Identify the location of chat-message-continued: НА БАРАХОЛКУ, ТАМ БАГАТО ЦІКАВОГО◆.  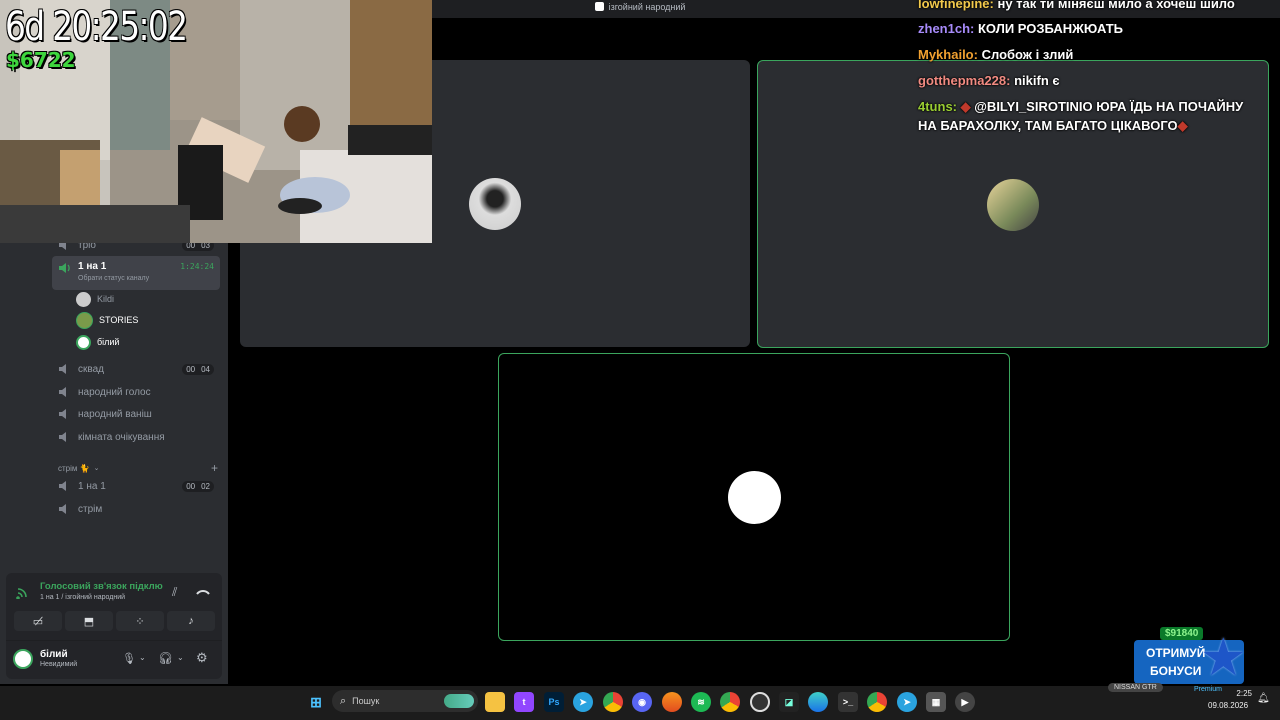
(1053, 125).